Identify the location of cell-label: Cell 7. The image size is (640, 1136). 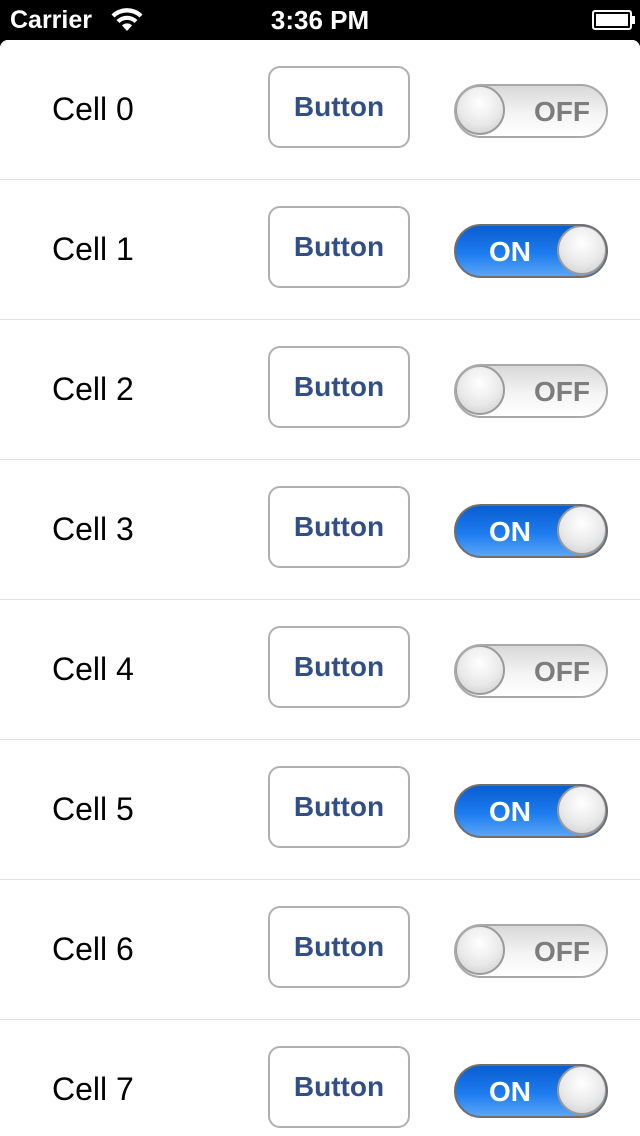
(93, 1089).